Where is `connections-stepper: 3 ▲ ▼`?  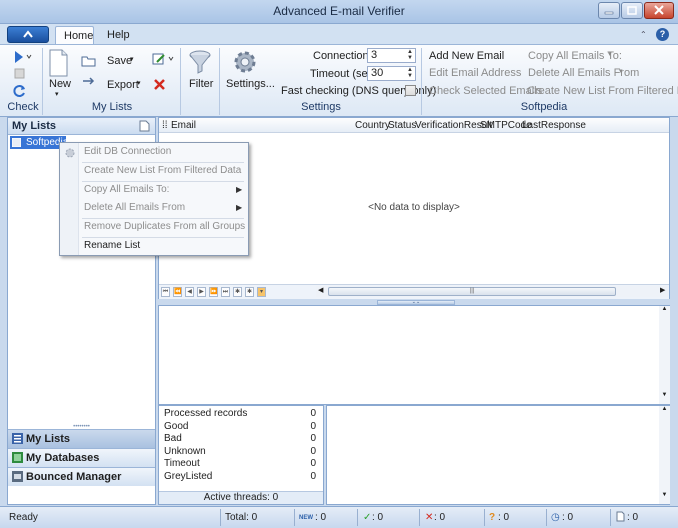 connections-stepper: 3 ▲ ▼ is located at coordinates (391, 55).